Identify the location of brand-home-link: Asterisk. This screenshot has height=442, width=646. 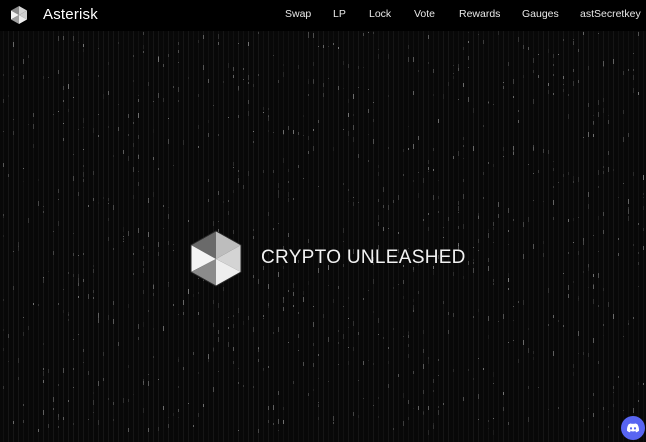
(54, 15).